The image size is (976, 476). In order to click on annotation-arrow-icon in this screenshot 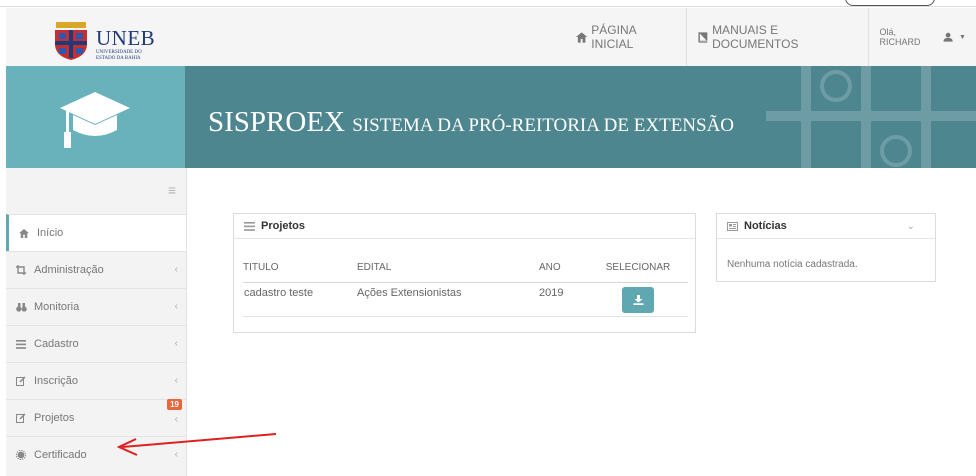, I will do `click(196, 444)`.